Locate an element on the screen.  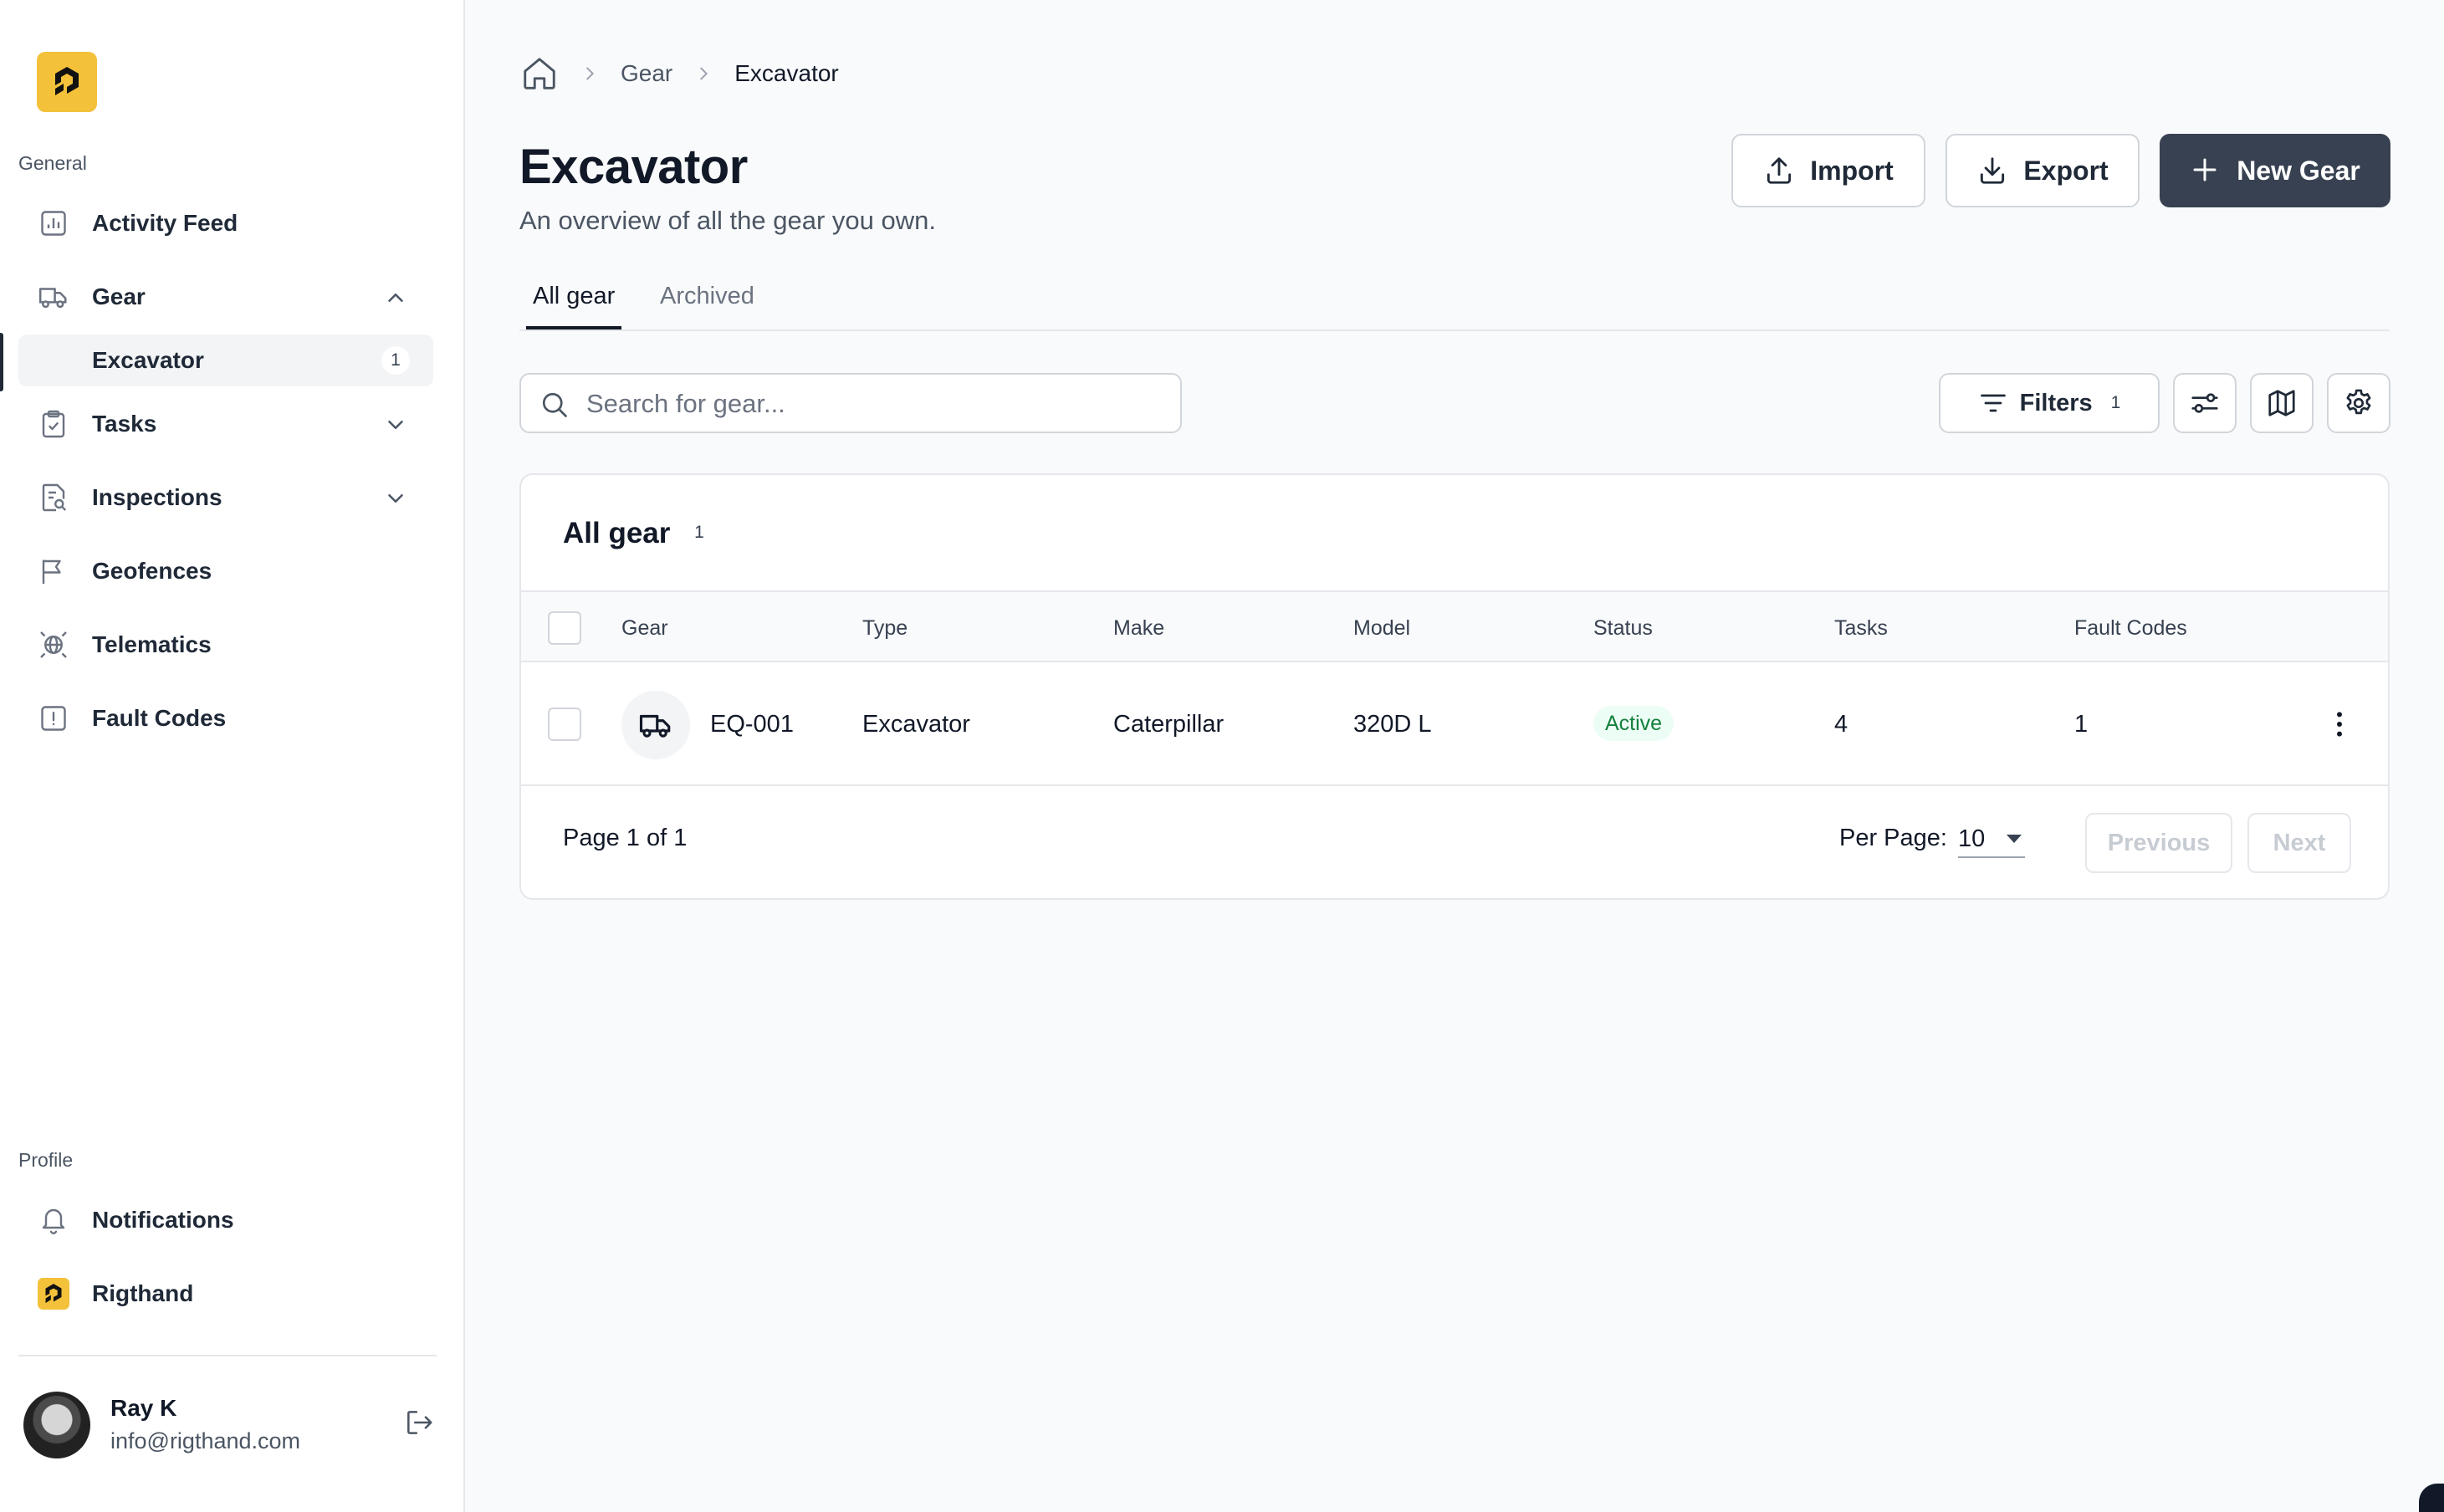
gear-icon is located at coordinates (2359, 403).